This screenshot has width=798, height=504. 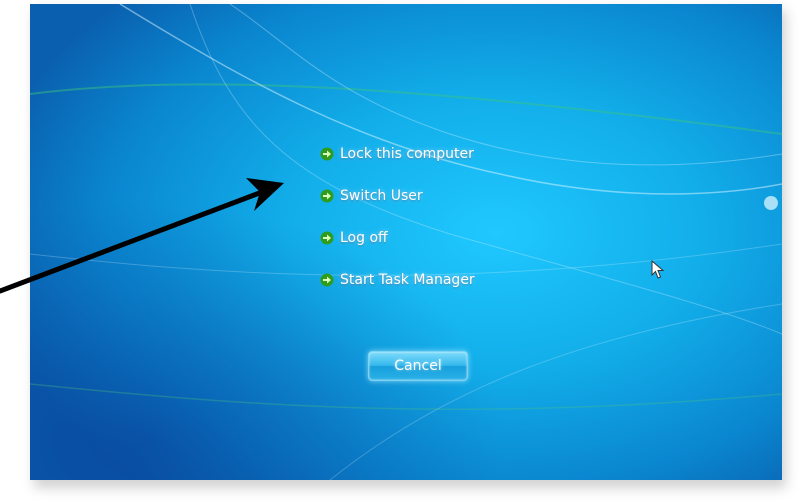 What do you see at coordinates (364, 238) in the screenshot?
I see `log-off-label: Log off` at bounding box center [364, 238].